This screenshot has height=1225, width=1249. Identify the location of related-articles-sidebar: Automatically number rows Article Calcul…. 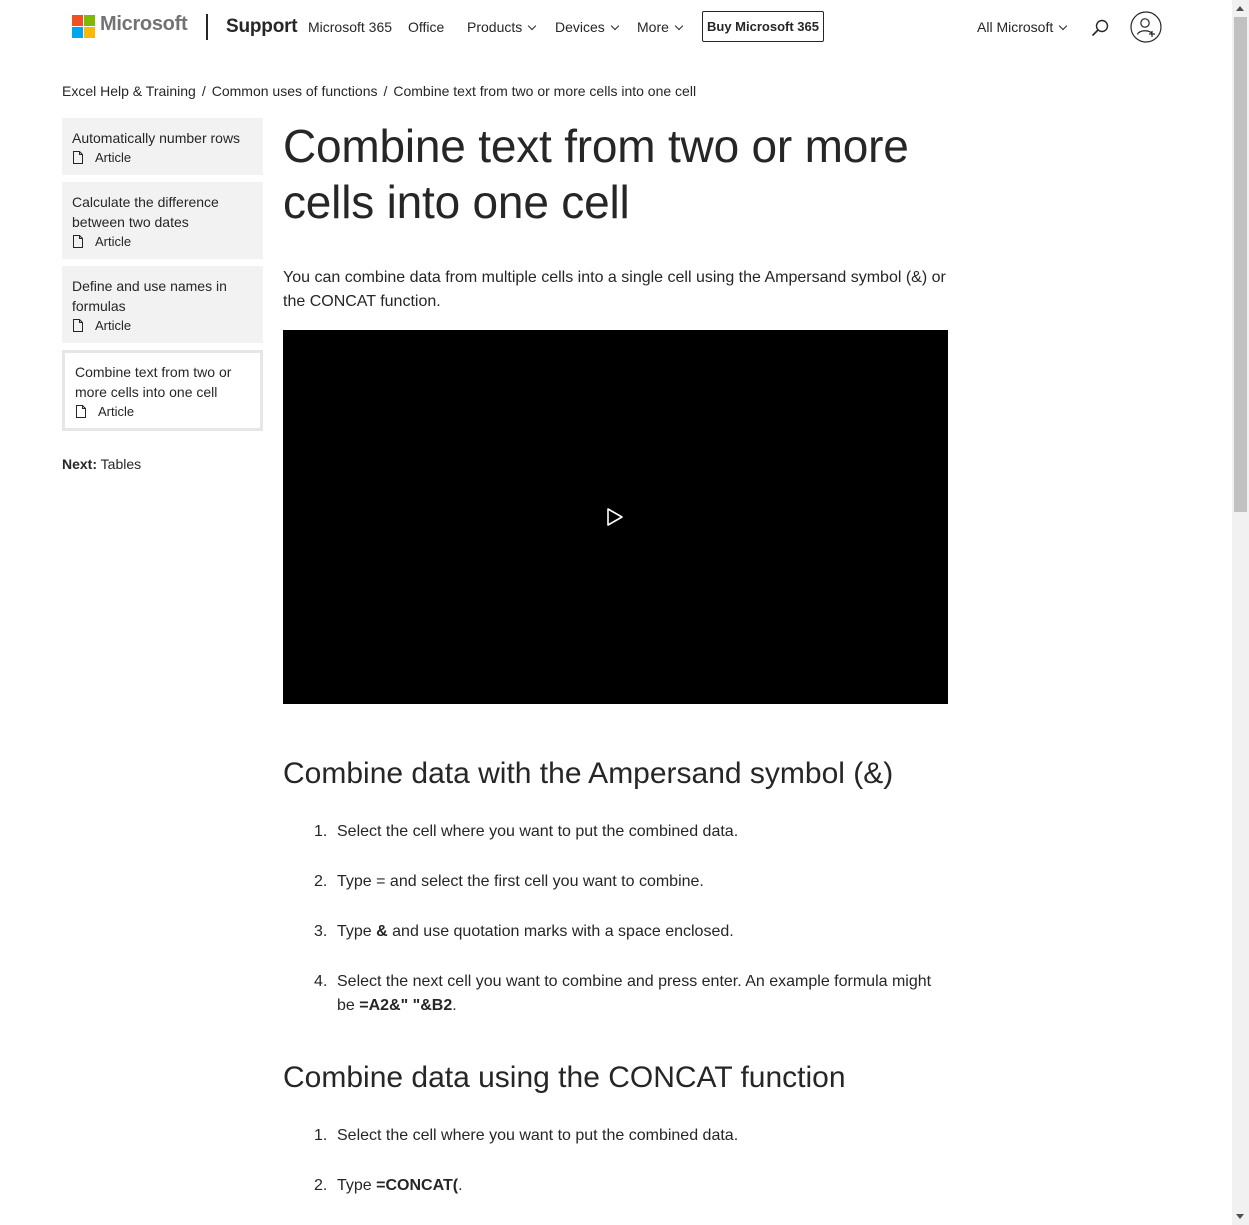
(162, 295).